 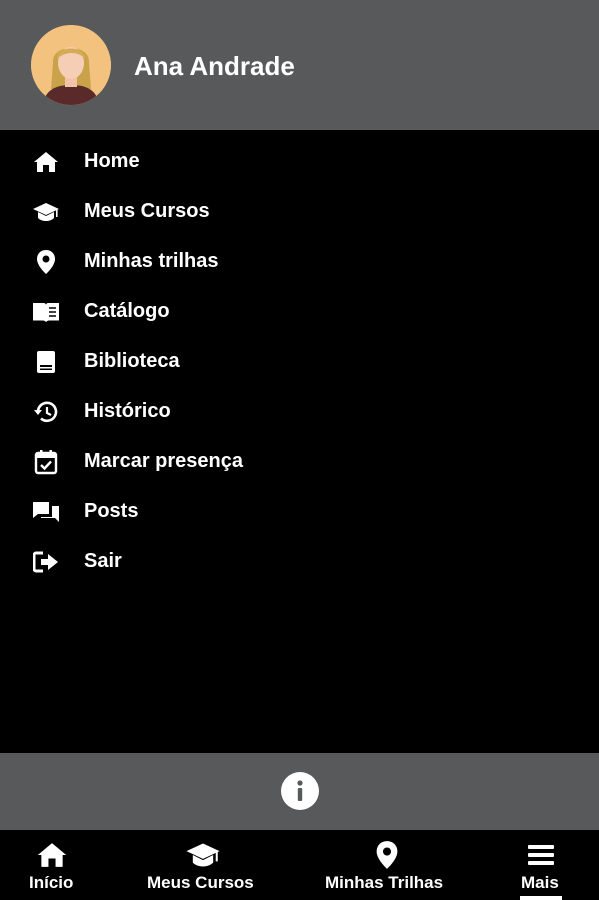 What do you see at coordinates (541, 855) in the screenshot?
I see `menu-icon` at bounding box center [541, 855].